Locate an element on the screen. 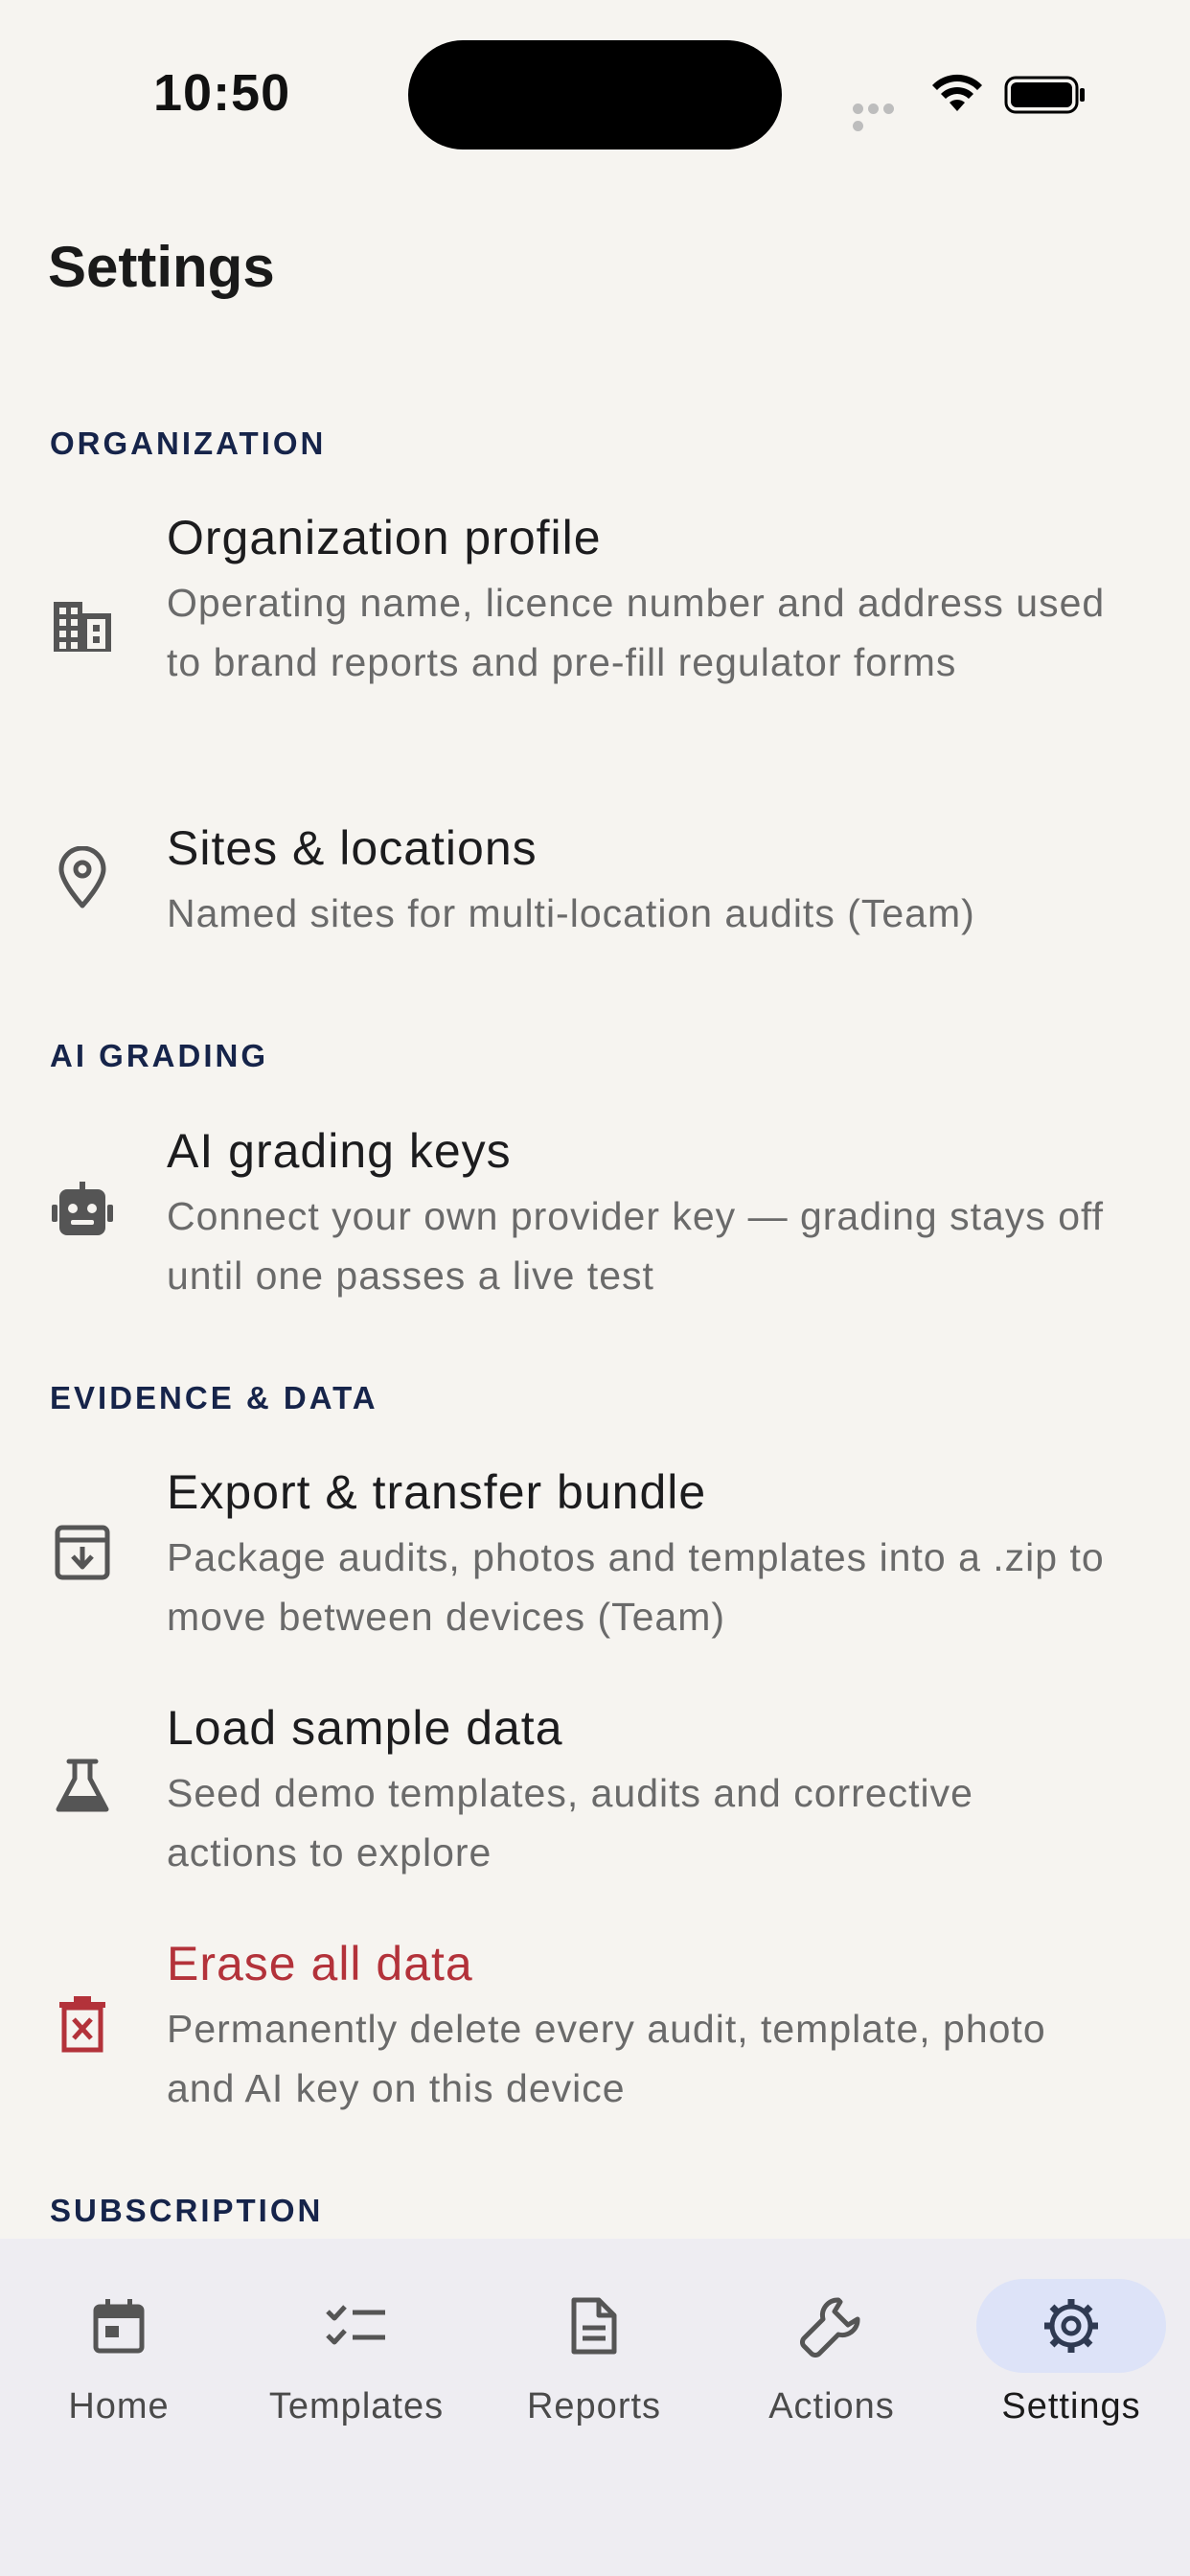  archive-download-icon is located at coordinates (83, 1552).